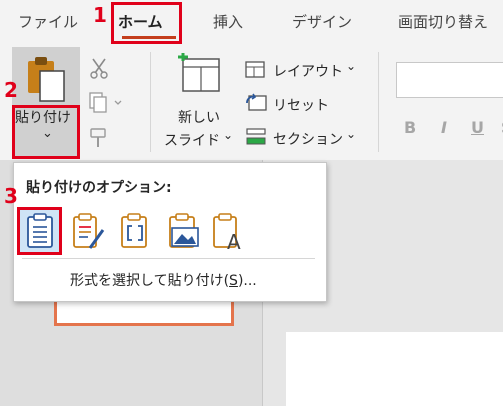 Image resolution: width=503 pixels, height=406 pixels. I want to click on paste-as-picture-icon, so click(184, 232).